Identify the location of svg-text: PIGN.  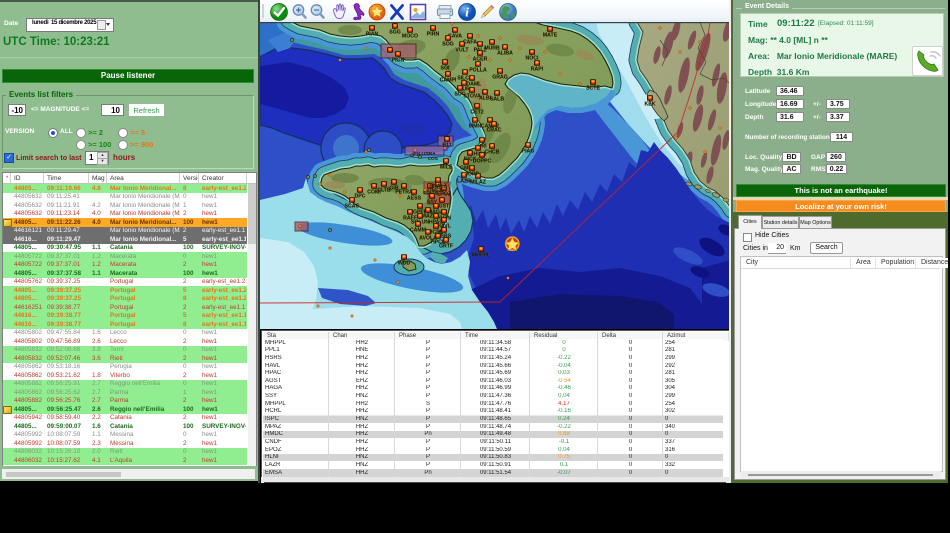
(398, 61).